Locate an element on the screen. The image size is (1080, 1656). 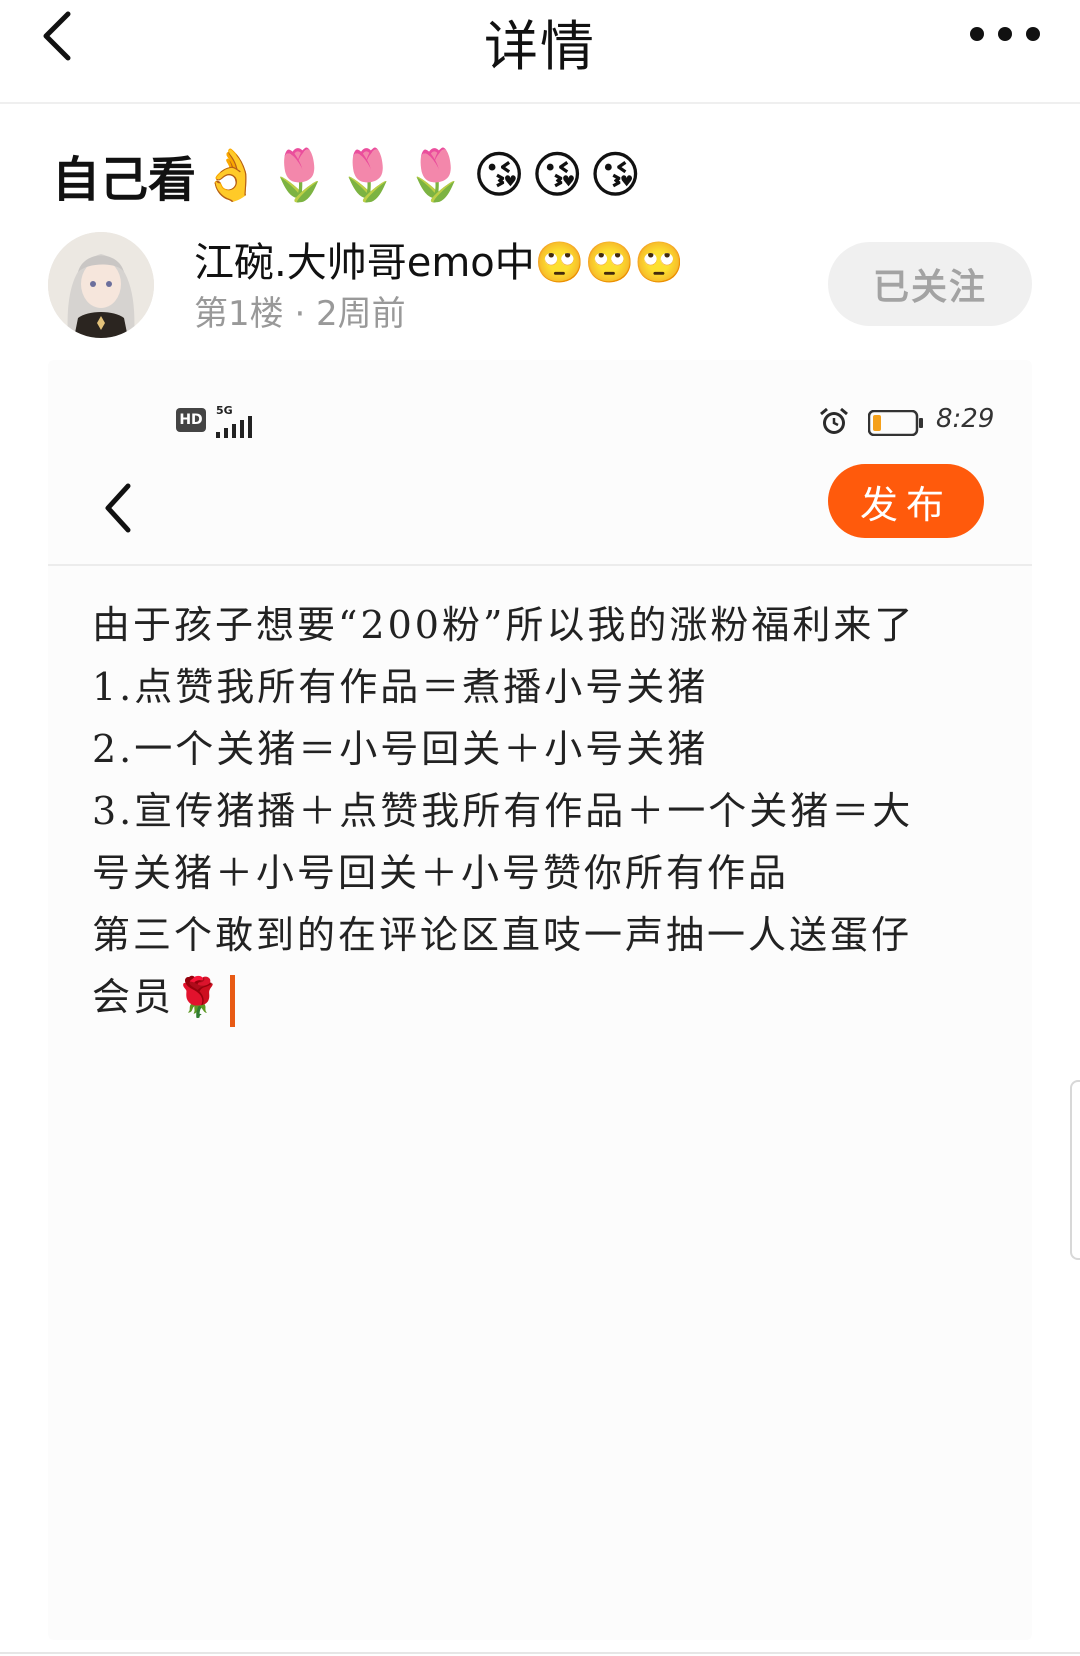
text-line: 3.宣传猪播＋点赞我所有作品＋一个关猪＝大 is located at coordinates (503, 811).